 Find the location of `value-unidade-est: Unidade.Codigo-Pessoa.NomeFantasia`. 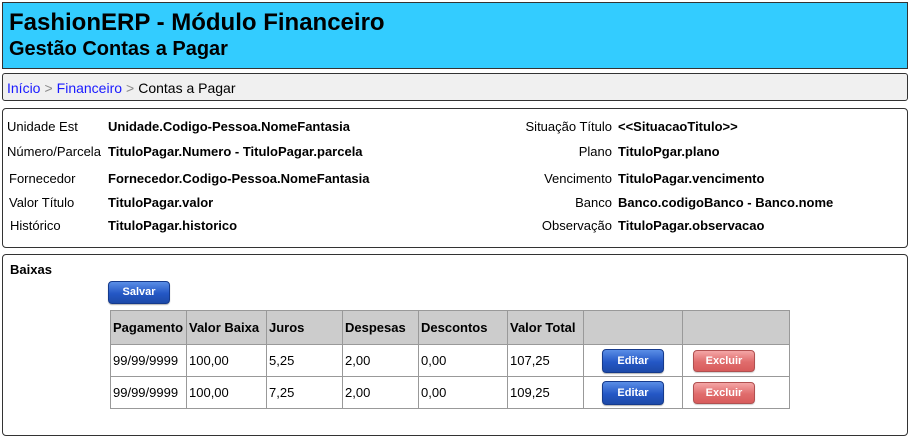

value-unidade-est: Unidade.Codigo-Pessoa.NomeFantasia is located at coordinates (229, 126).